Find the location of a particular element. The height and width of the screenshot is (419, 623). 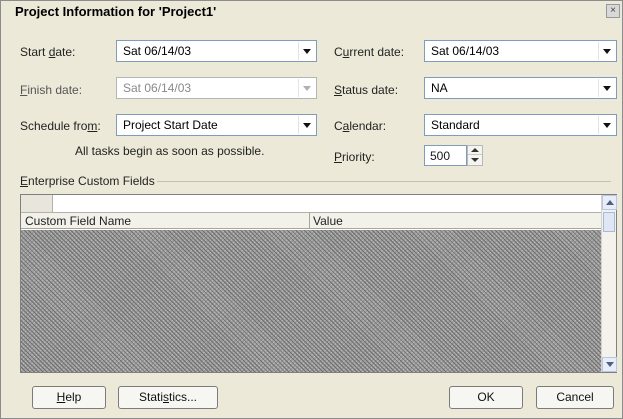

status-date-dropdown: NA is located at coordinates (520, 88).